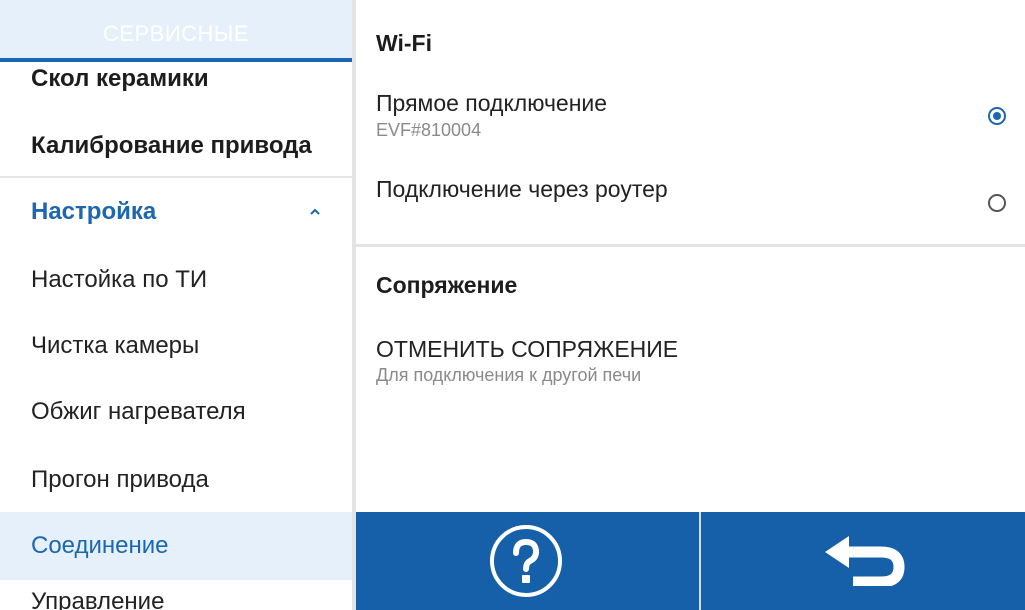 Image resolution: width=1025 pixels, height=610 pixels. What do you see at coordinates (176, 212) in the screenshot?
I see `sidebar-section-settings: Настройка` at bounding box center [176, 212].